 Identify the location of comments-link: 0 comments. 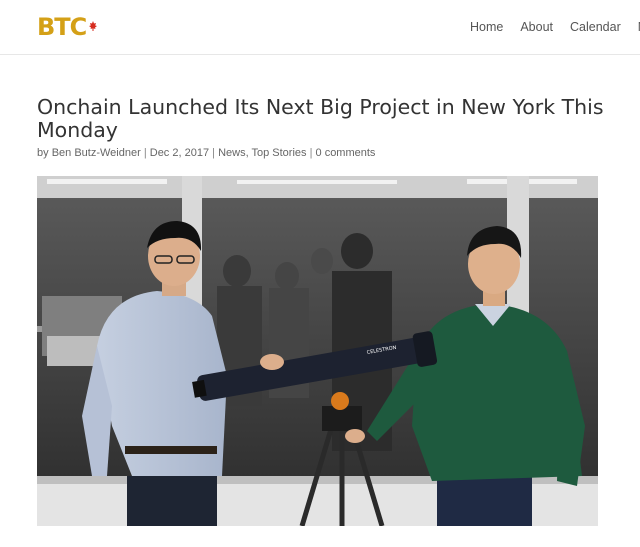
(346, 153).